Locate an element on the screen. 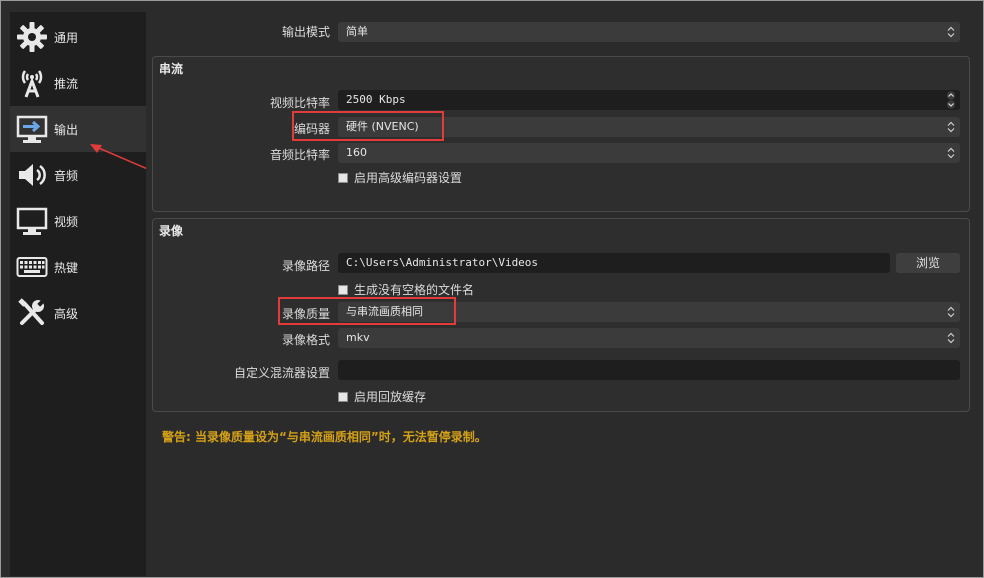  video-bitrate-value: 2500 Kbps is located at coordinates (376, 99).